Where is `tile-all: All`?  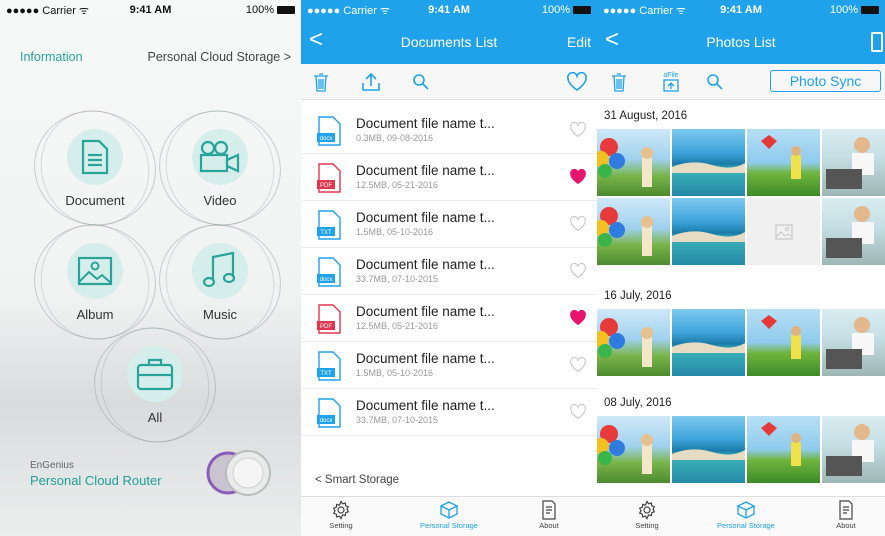 tile-all: All is located at coordinates (155, 385).